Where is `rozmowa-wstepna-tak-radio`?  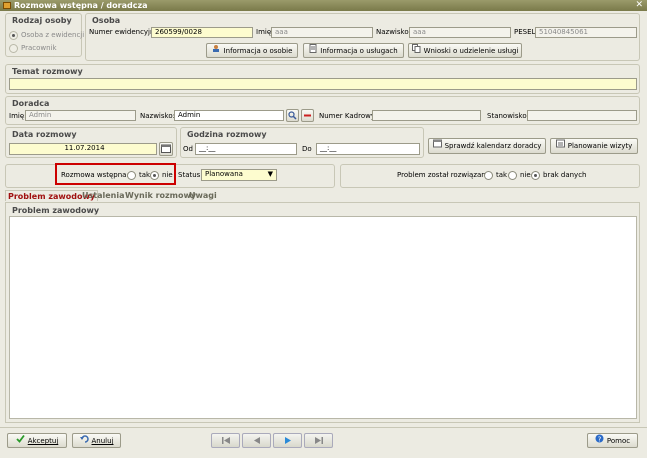 rozmowa-wstepna-tak-radio is located at coordinates (131, 175).